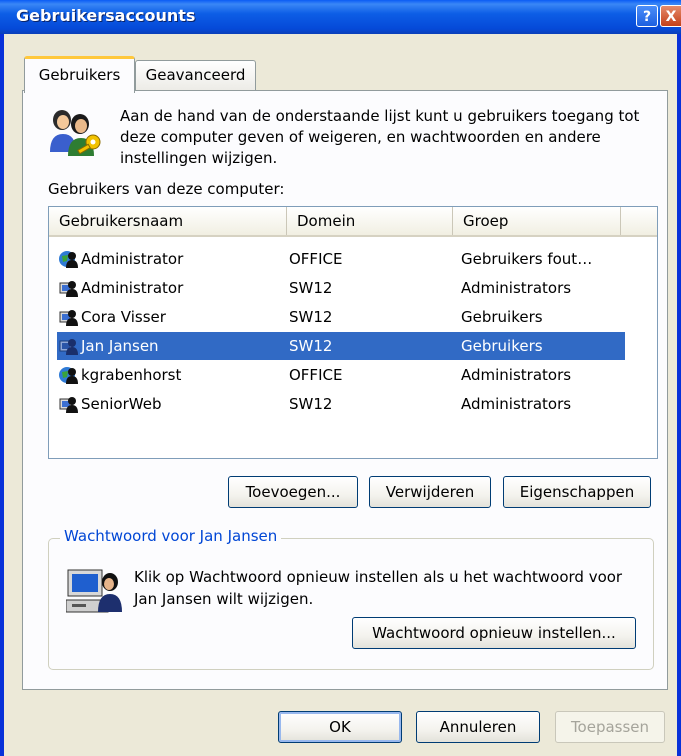  I want to click on tab-geavanceerd: Geavanceerd, so click(195, 75).